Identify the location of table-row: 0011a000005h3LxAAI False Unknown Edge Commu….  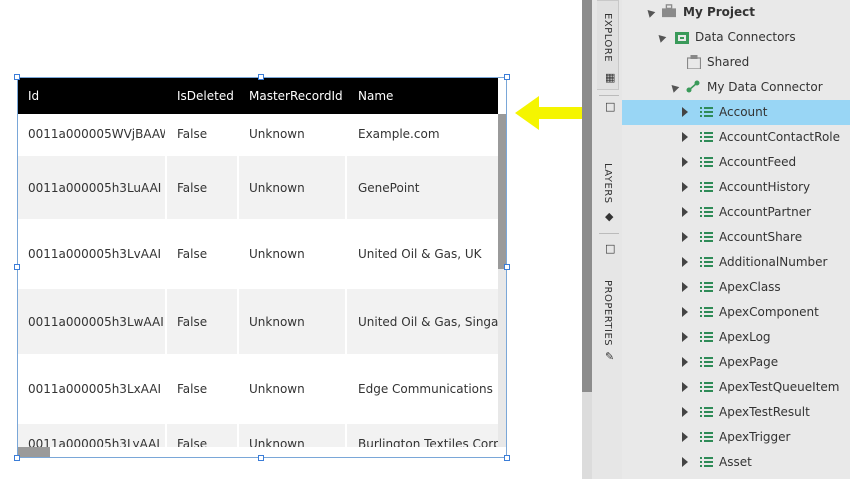
(258, 389).